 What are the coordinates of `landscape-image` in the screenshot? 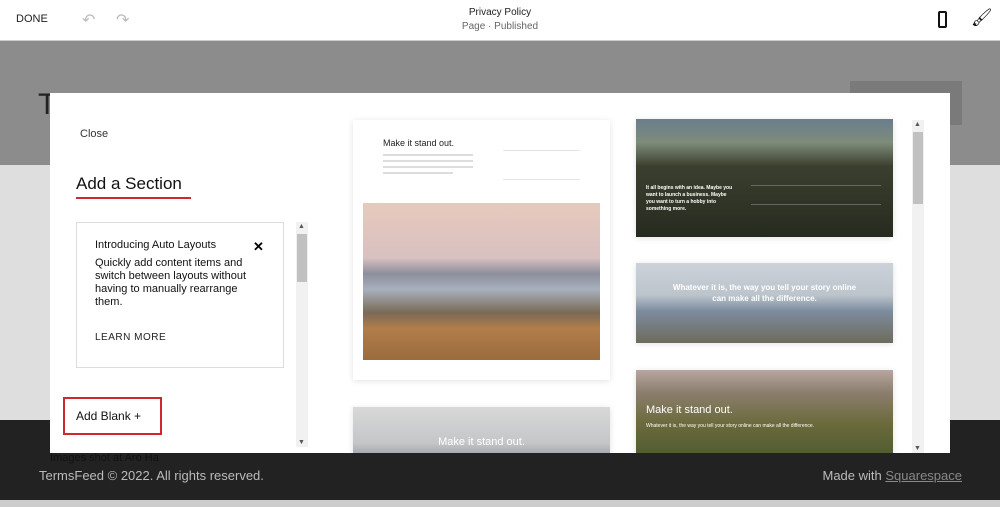 It's located at (481, 281).